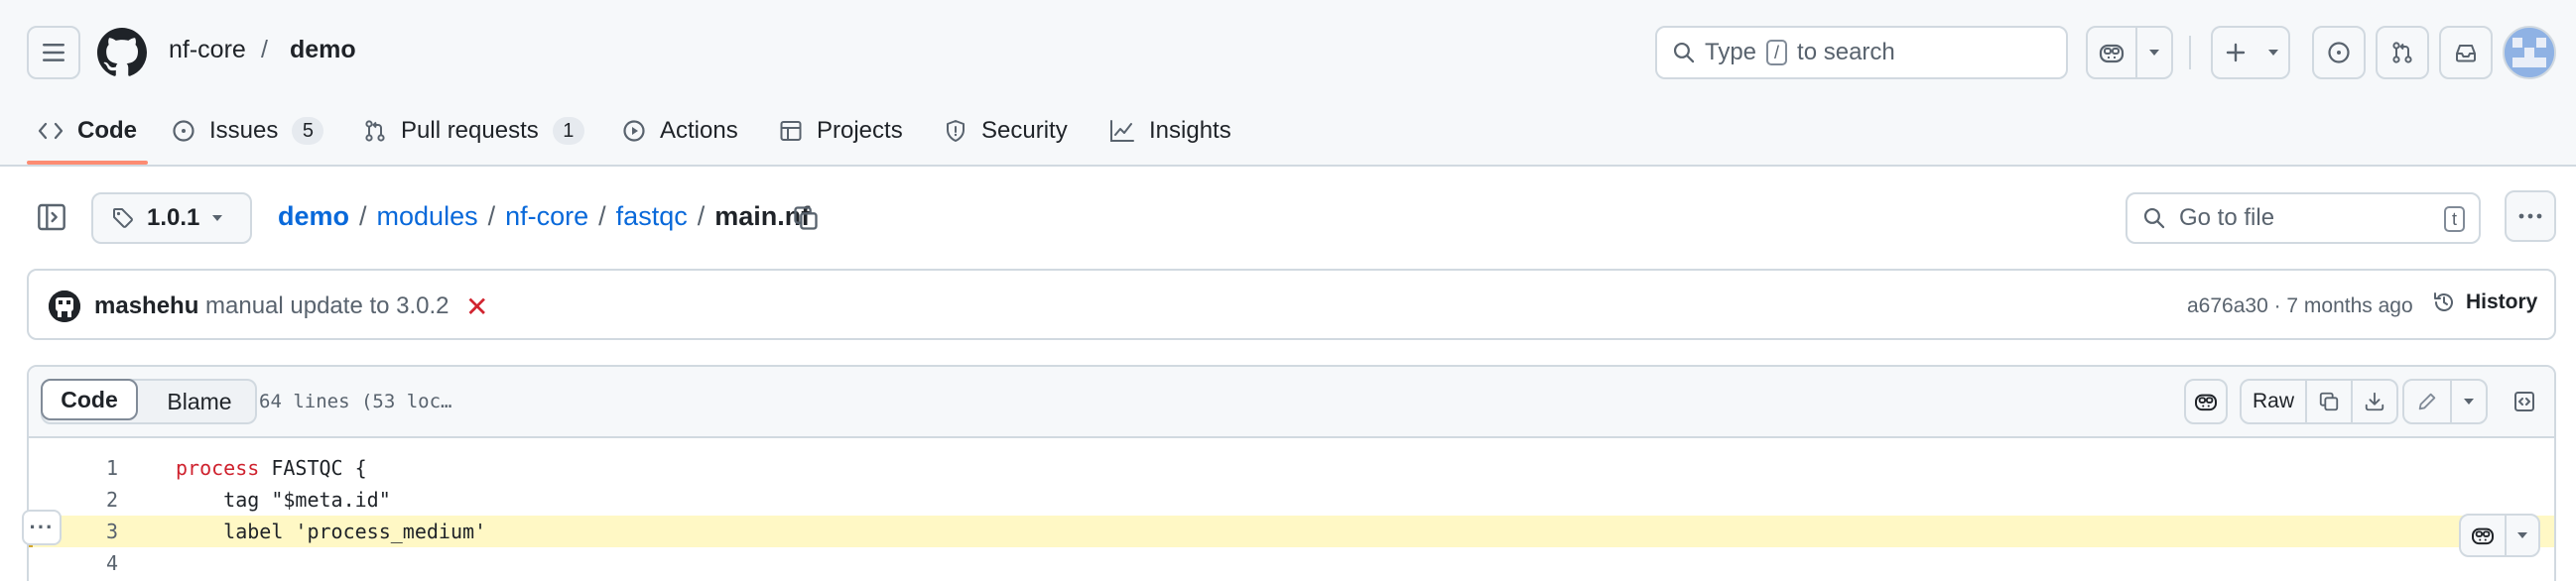 The width and height of the screenshot is (2576, 581). What do you see at coordinates (65, 306) in the screenshot?
I see `author-avatar` at bounding box center [65, 306].